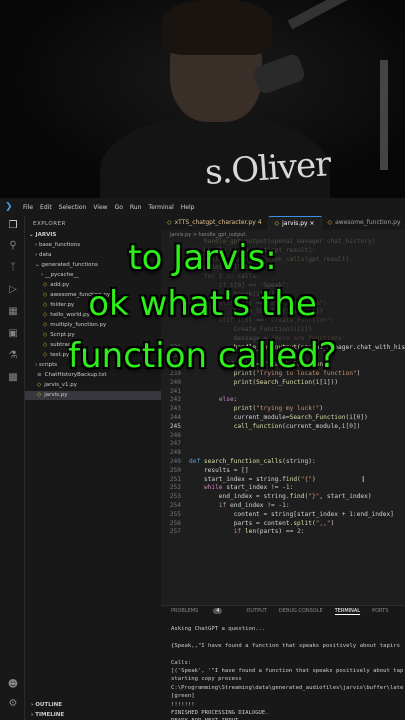 Image resolution: width=405 pixels, height=720 pixels. I want to click on code-line: 244 current_module=Search_Function(i[0]), so click(283, 418).